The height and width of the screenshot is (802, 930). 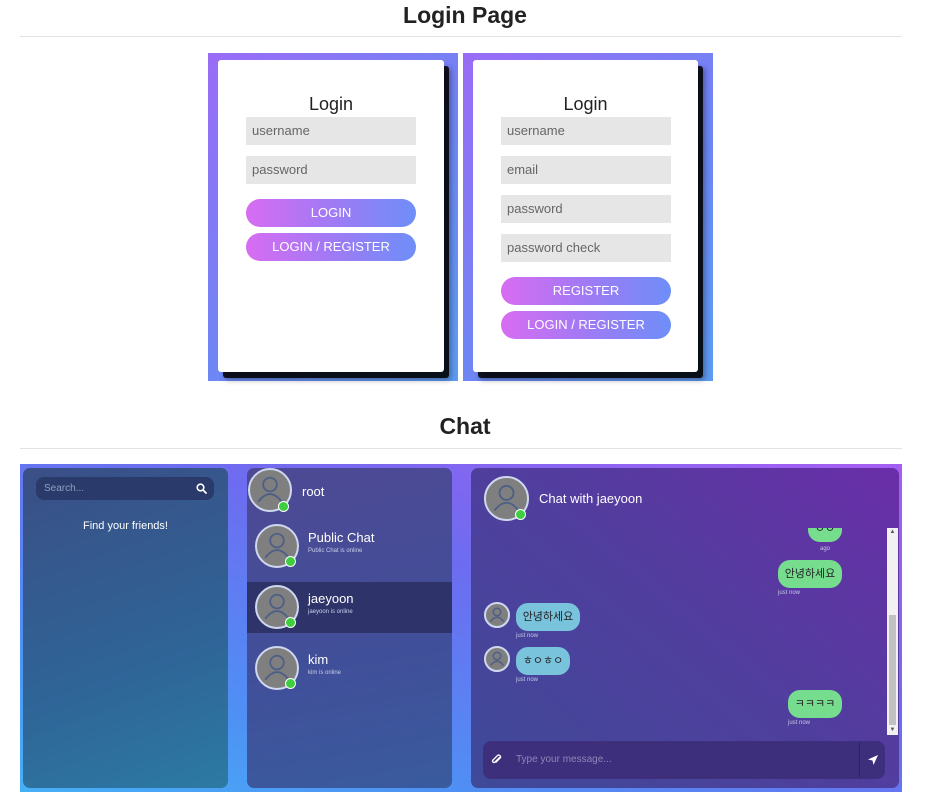 I want to click on username-input: username, so click(x=331, y=131).